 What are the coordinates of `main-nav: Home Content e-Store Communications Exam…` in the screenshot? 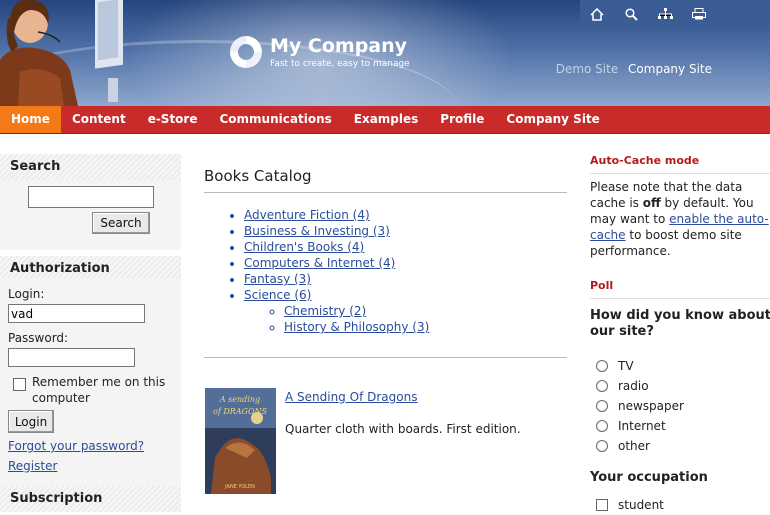 It's located at (385, 120).